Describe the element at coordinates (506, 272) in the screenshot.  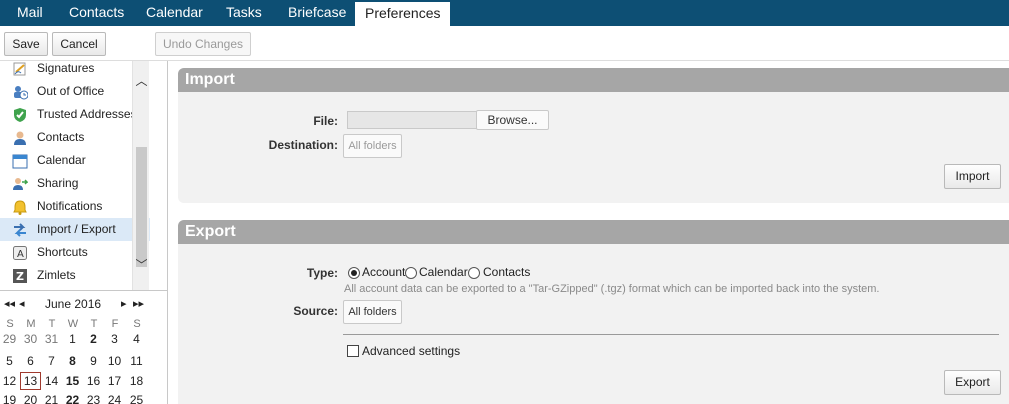
I see `type-contacts-label: Contacts` at that location.